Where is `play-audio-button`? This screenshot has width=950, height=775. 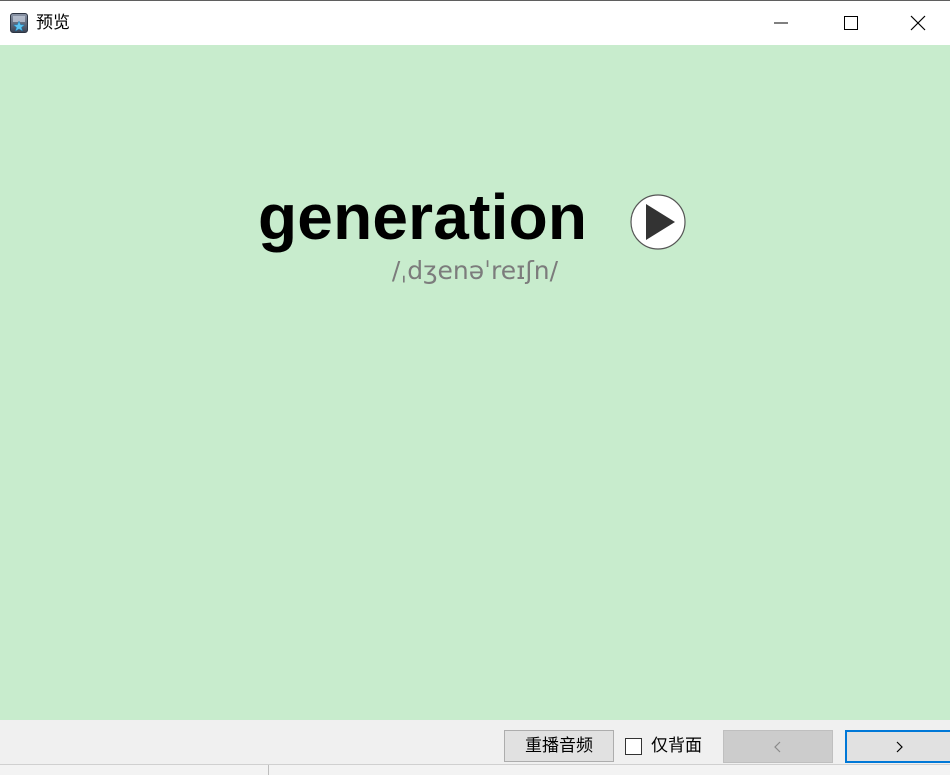
play-audio-button is located at coordinates (658, 222).